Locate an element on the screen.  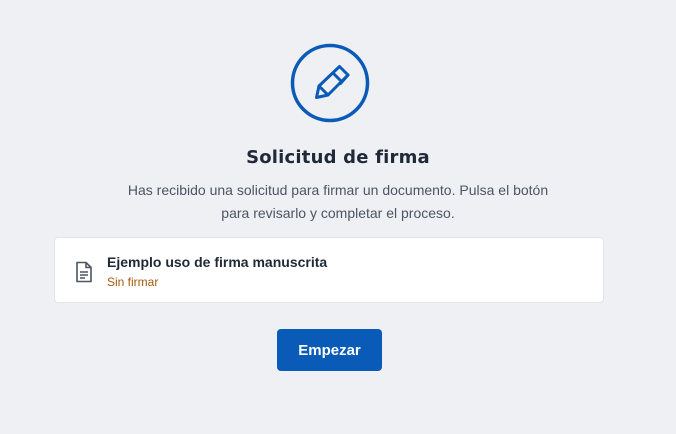
page-title: Solicitud de firma is located at coordinates (338, 157).